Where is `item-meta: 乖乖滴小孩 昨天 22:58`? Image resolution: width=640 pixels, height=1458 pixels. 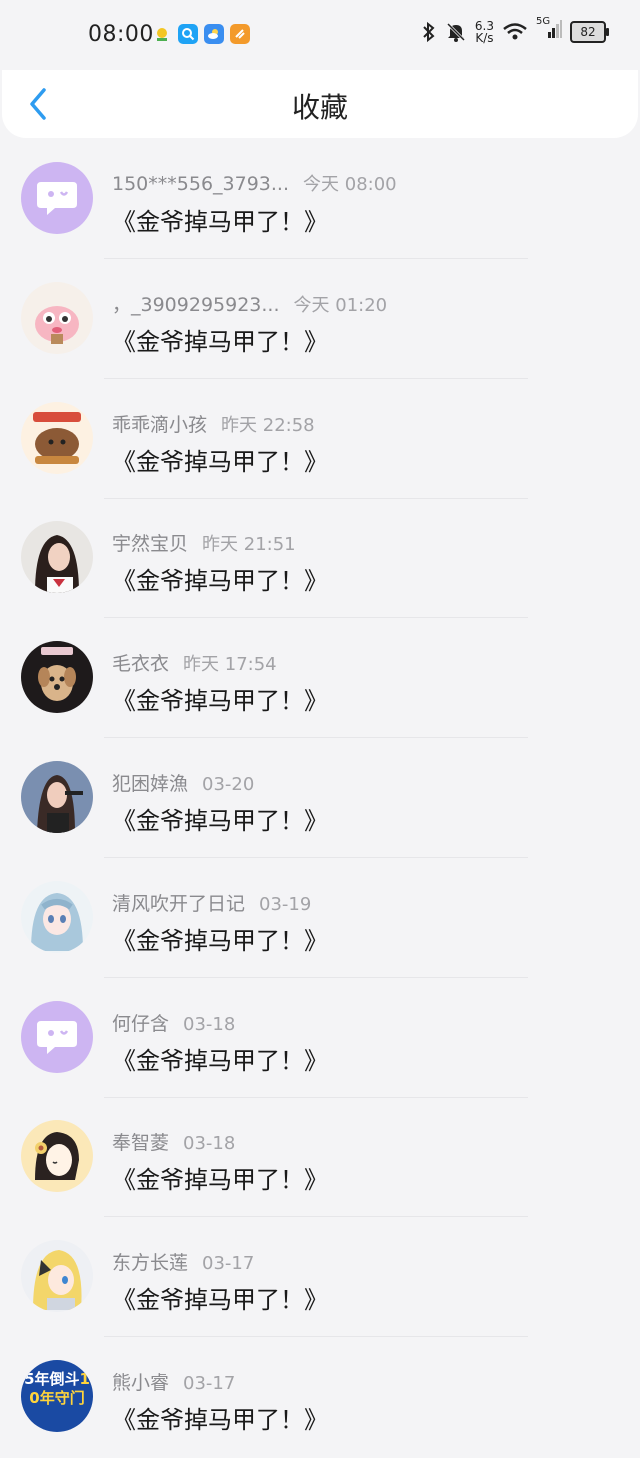 item-meta: 乖乖滴小孩 昨天 22:58 is located at coordinates (213, 423).